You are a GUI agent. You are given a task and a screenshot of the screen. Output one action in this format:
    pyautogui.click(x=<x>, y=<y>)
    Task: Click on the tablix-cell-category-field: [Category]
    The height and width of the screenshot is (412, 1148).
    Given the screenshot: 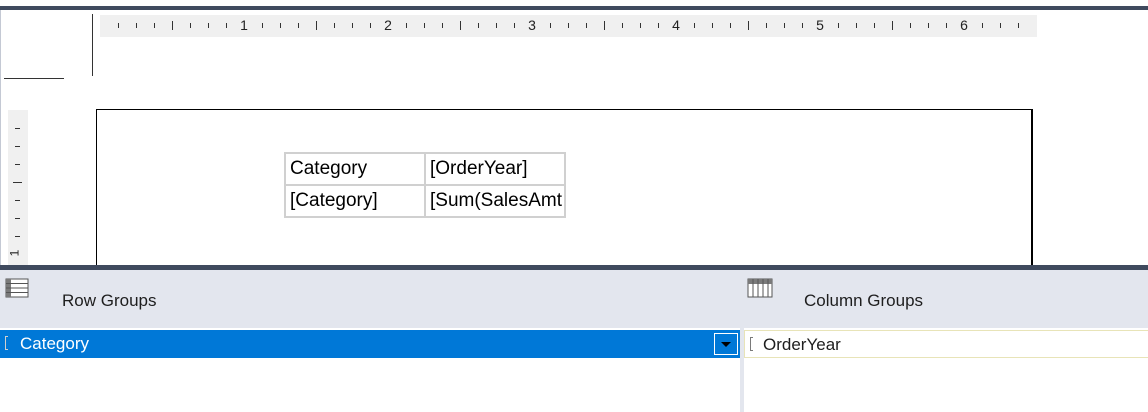 What is the action you would take?
    pyautogui.click(x=355, y=201)
    